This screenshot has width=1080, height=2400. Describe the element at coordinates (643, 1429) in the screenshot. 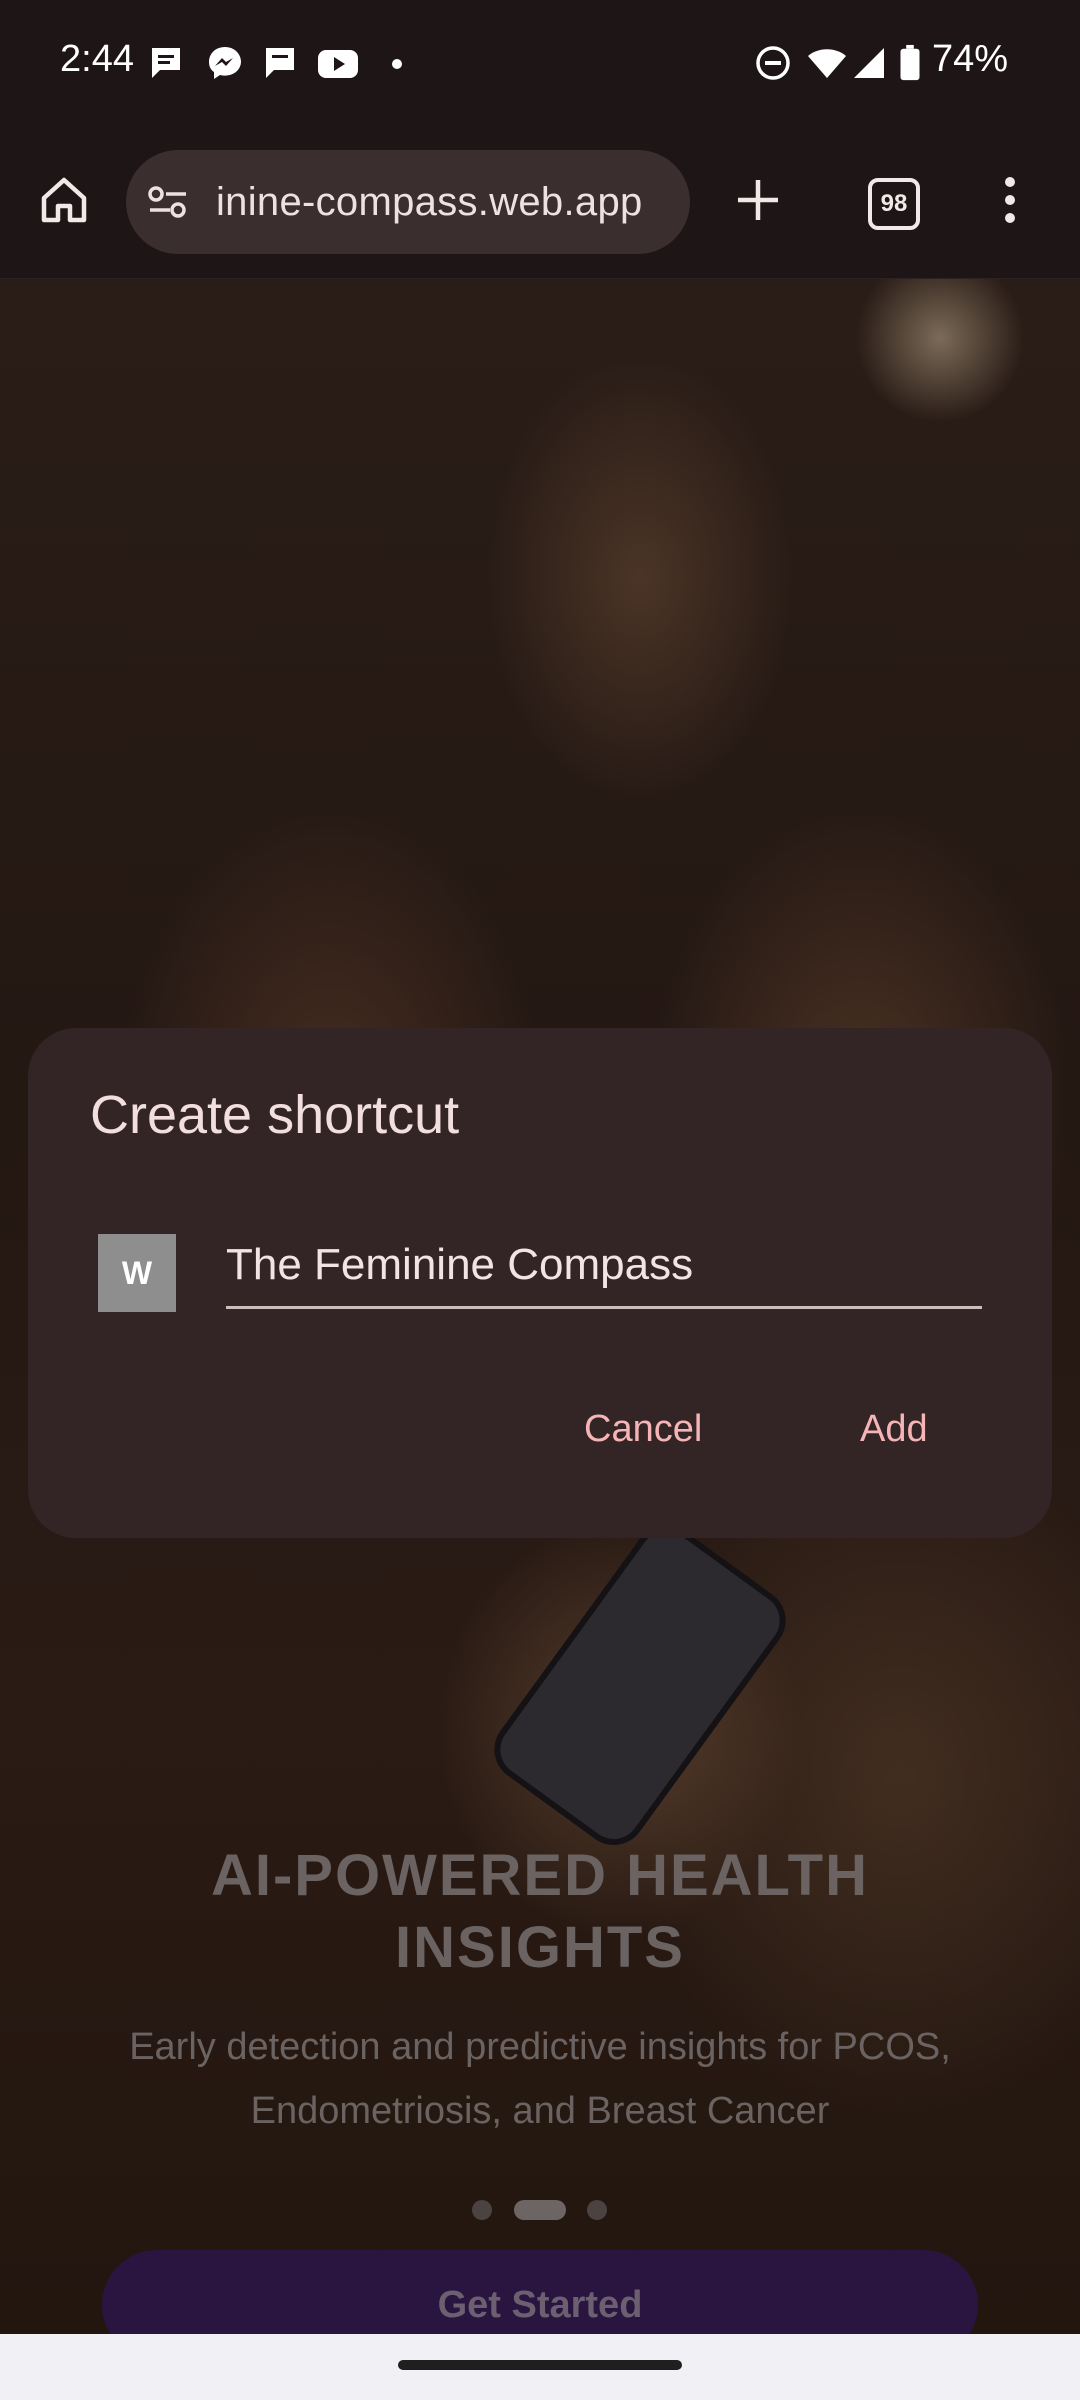

I see `cancel-button: Cancel` at that location.